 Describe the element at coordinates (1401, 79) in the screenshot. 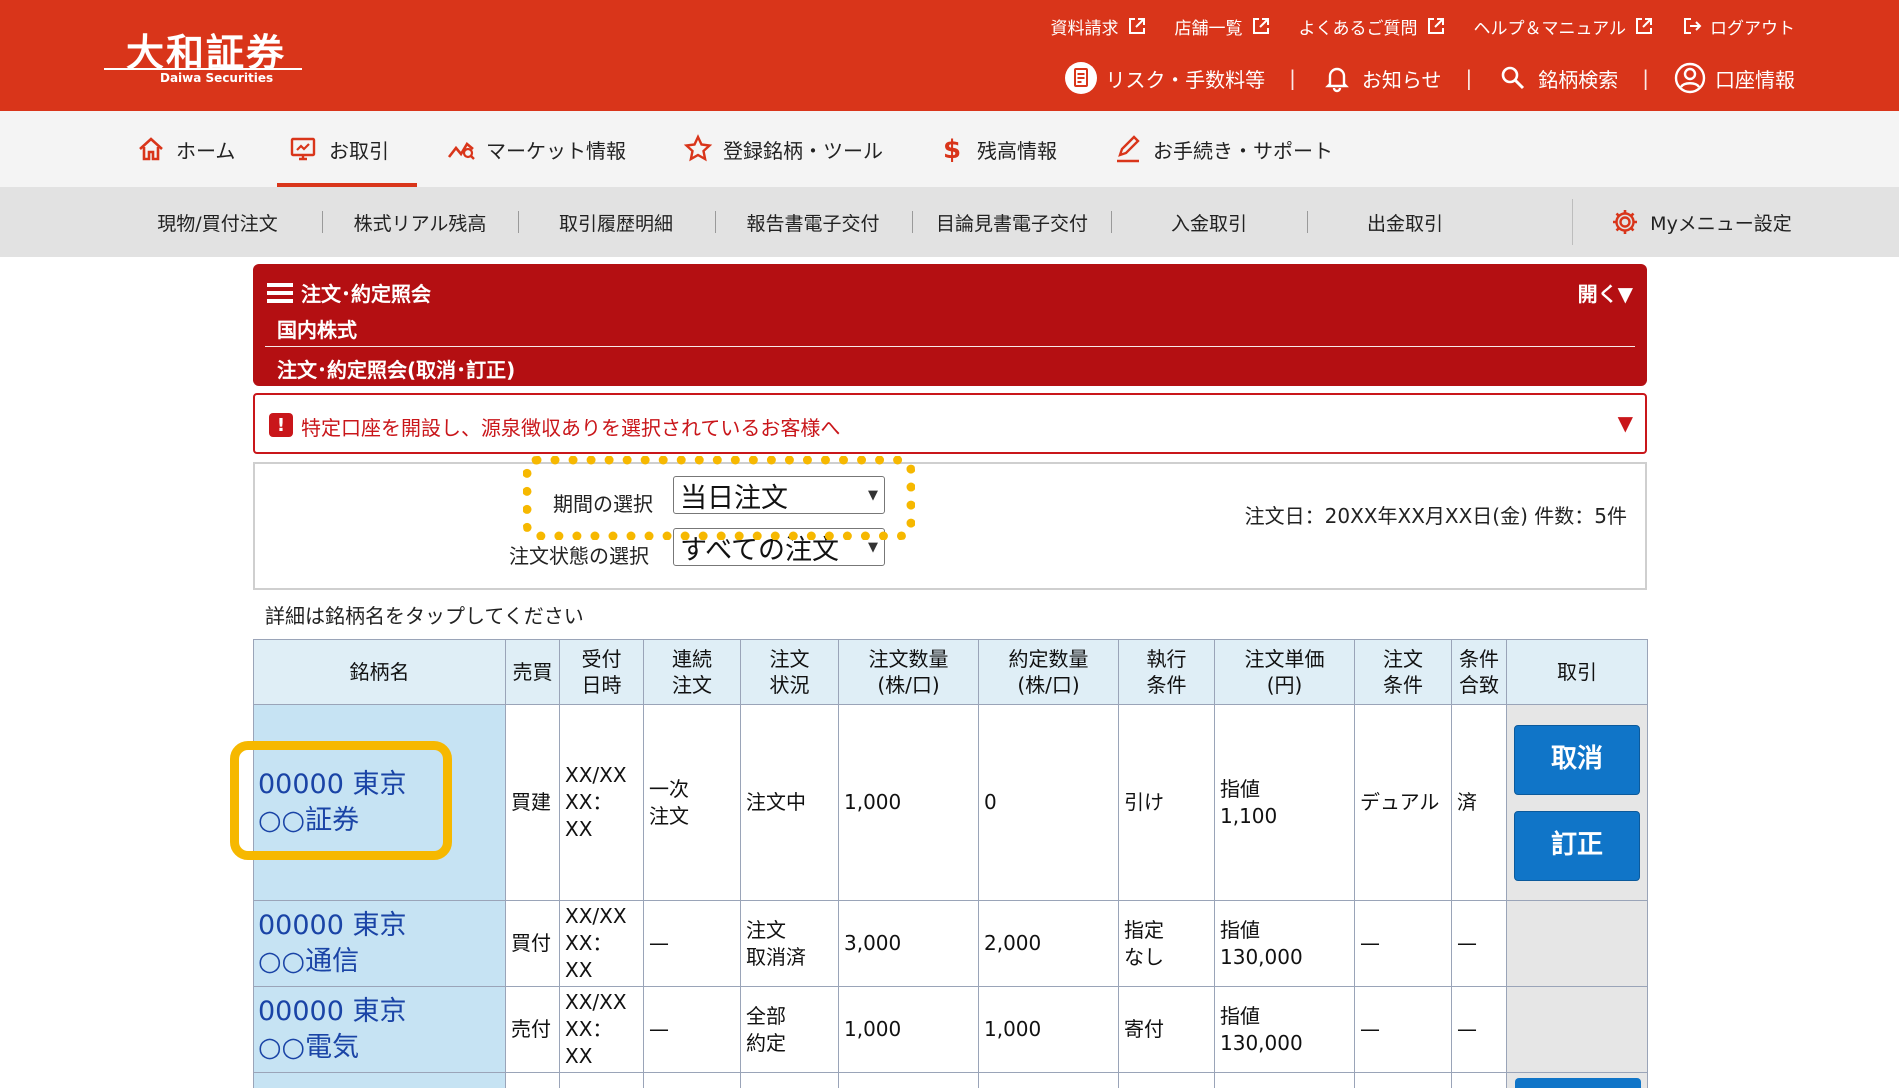

I see `notifications-label: お知らせ` at that location.